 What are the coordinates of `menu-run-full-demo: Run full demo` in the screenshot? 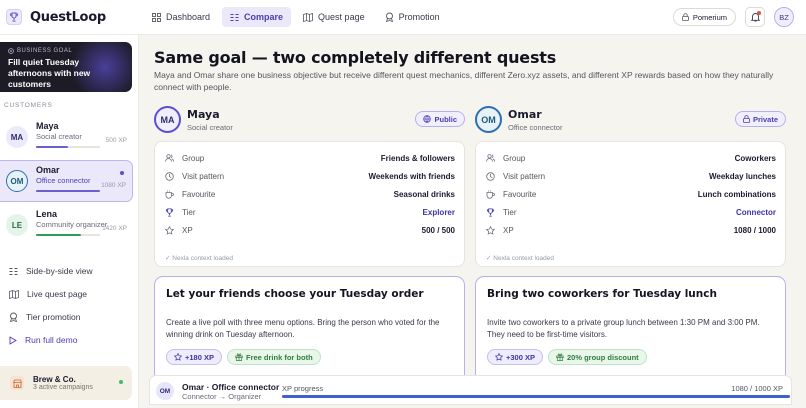 It's located at (43, 340).